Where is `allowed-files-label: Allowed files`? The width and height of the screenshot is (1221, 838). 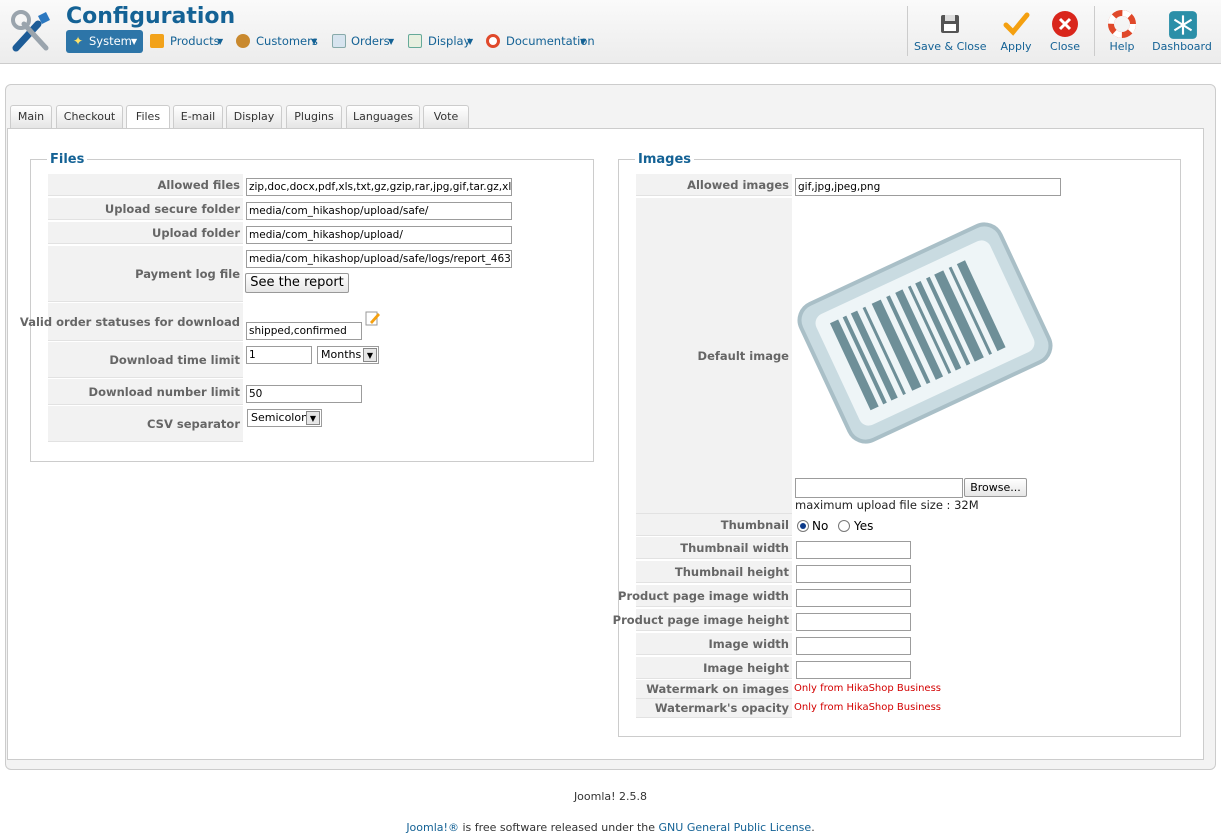 allowed-files-label: Allowed files is located at coordinates (145, 185).